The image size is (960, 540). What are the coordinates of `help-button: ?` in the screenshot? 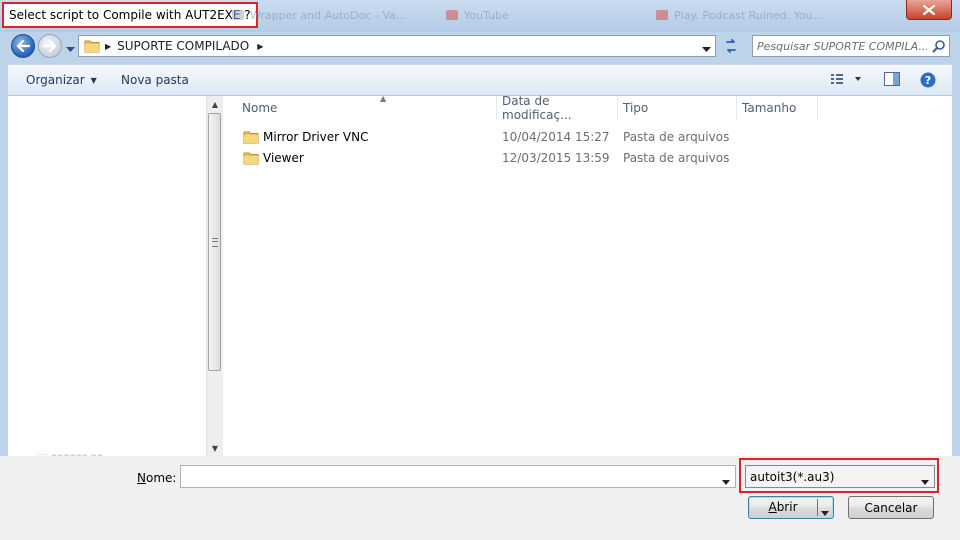 It's located at (928, 81).